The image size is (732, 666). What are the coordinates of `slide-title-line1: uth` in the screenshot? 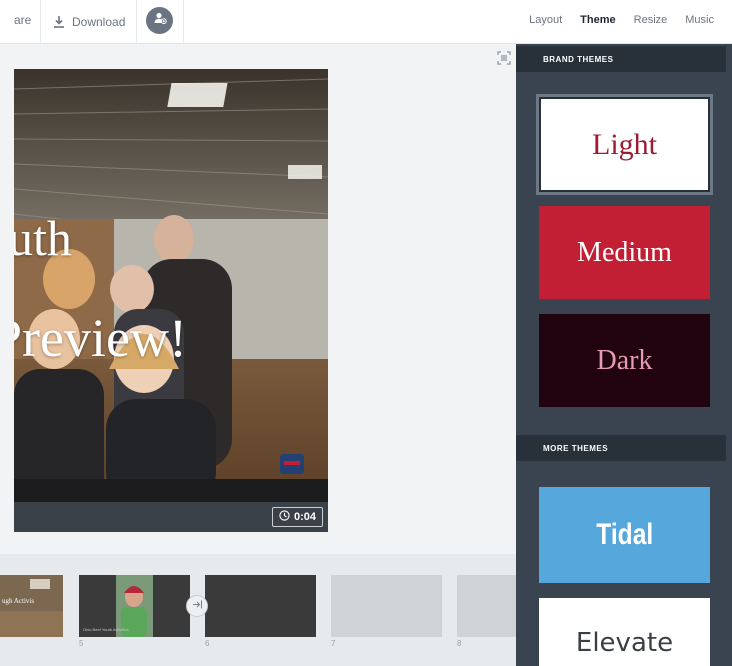 It's located at (43, 238).